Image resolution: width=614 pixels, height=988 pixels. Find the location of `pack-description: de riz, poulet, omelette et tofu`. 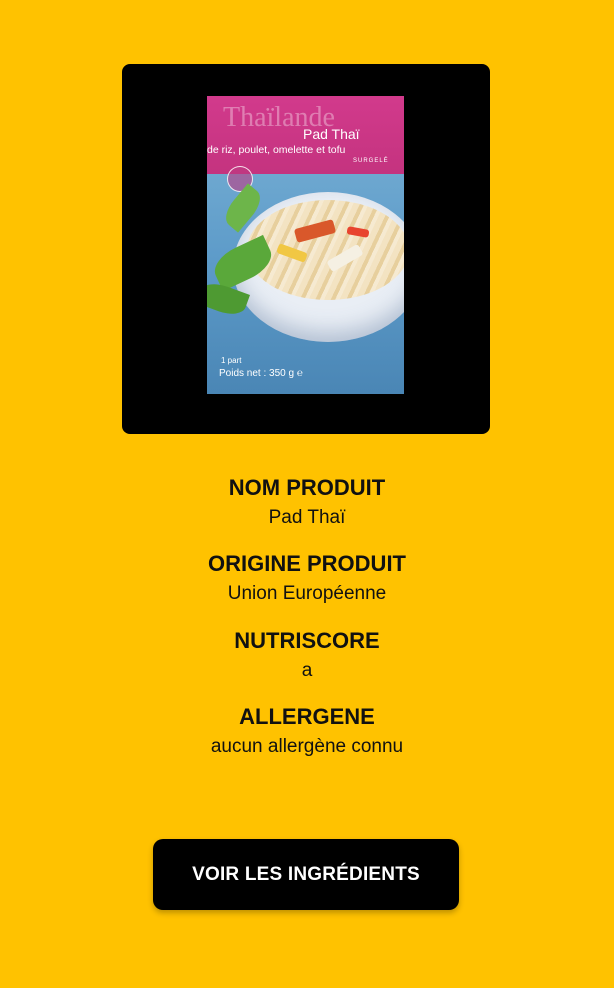

pack-description: de riz, poulet, omelette et tofu is located at coordinates (276, 150).